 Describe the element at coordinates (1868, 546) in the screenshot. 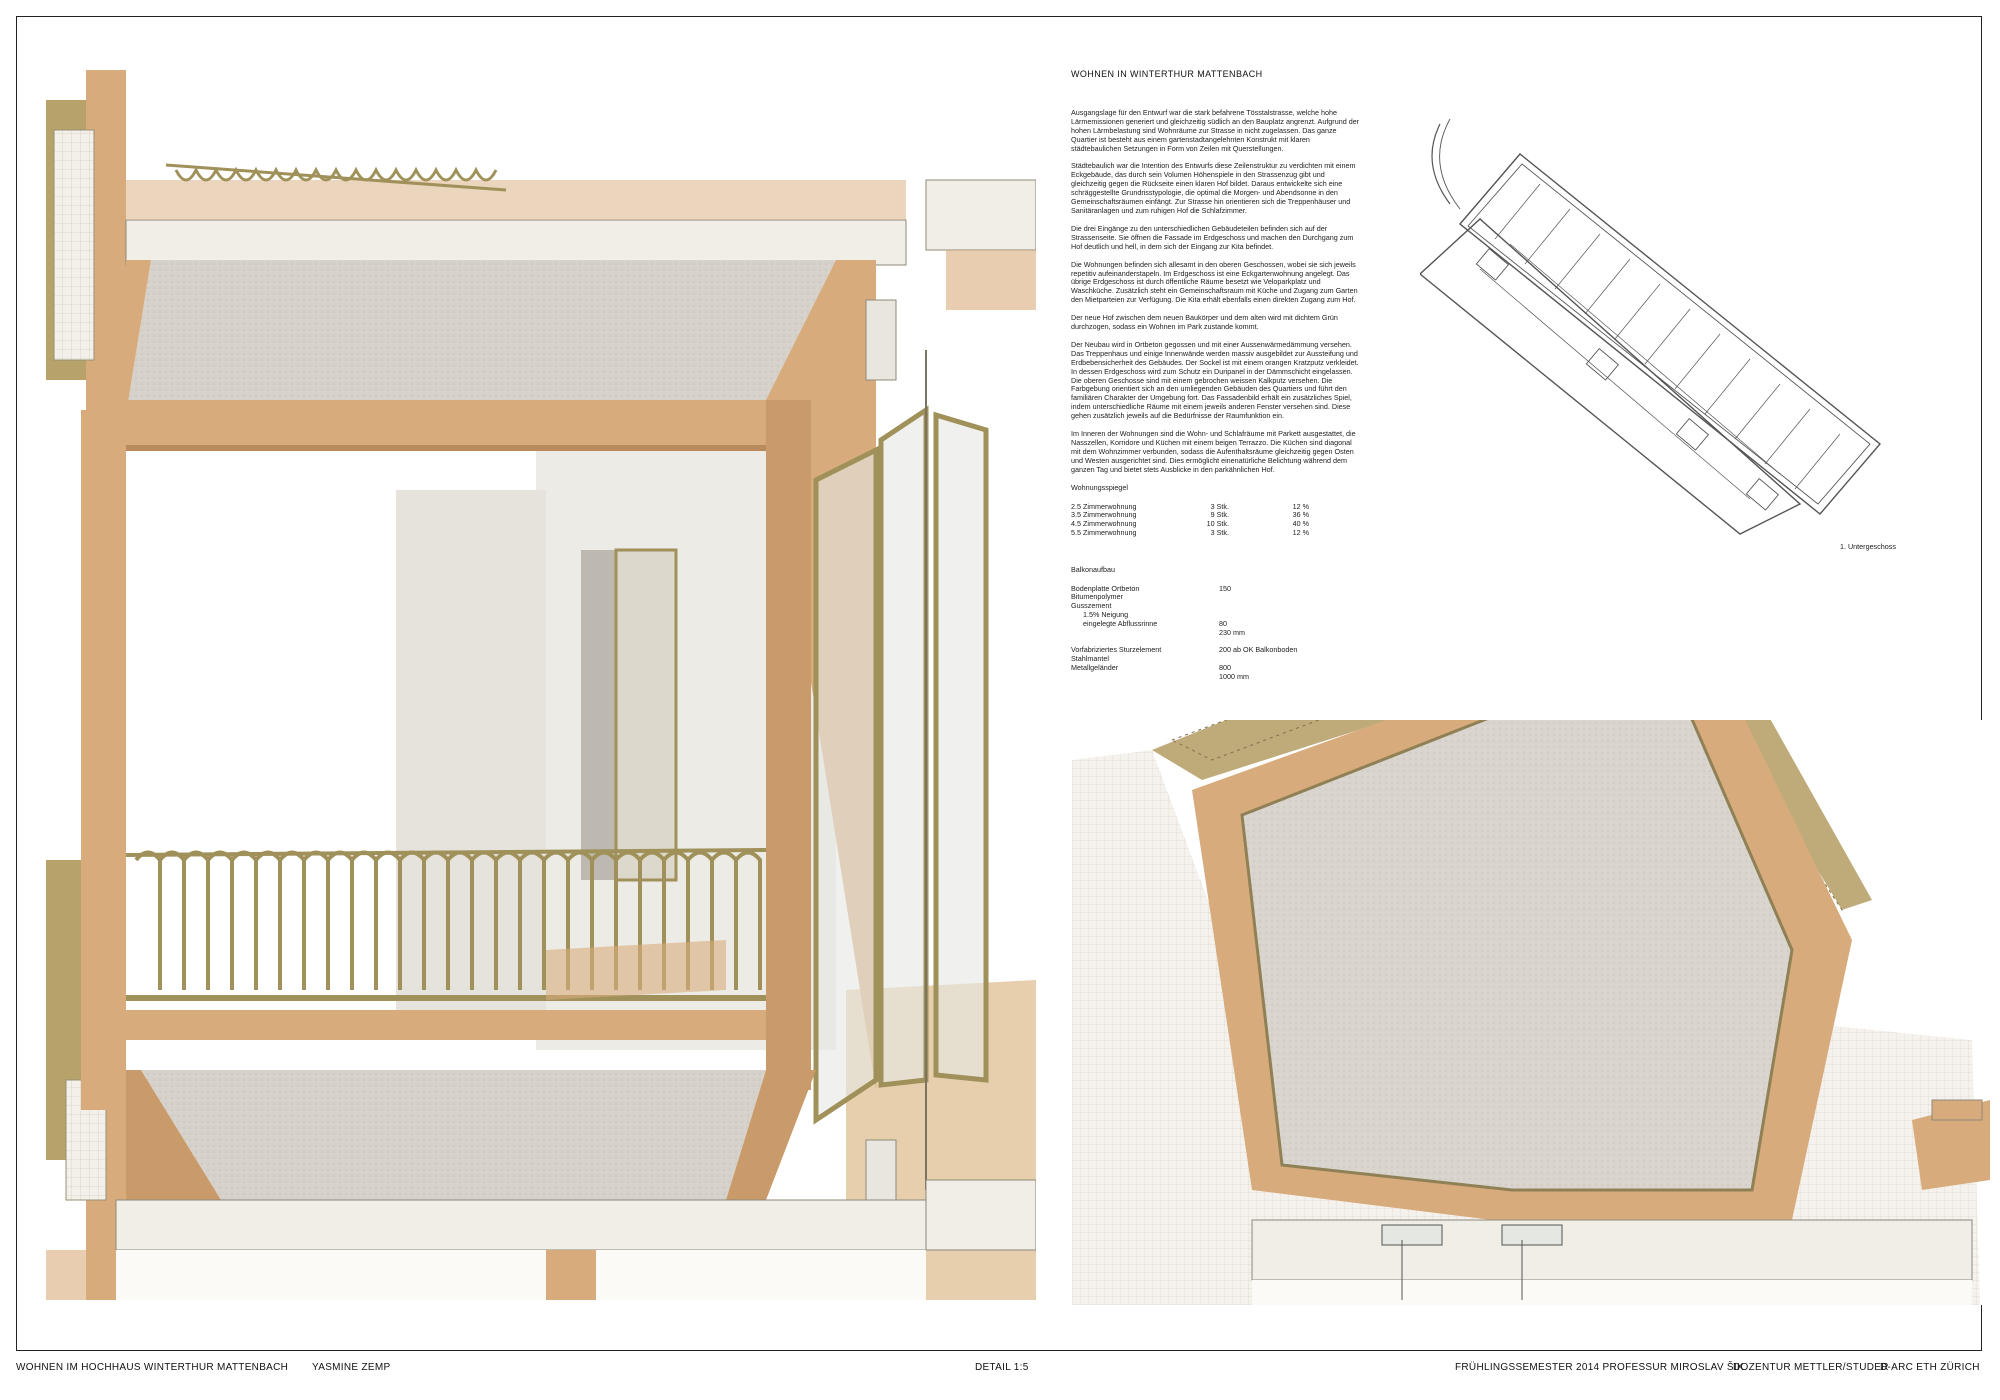

I see `plan-caption: 1. Untergeschoss` at that location.